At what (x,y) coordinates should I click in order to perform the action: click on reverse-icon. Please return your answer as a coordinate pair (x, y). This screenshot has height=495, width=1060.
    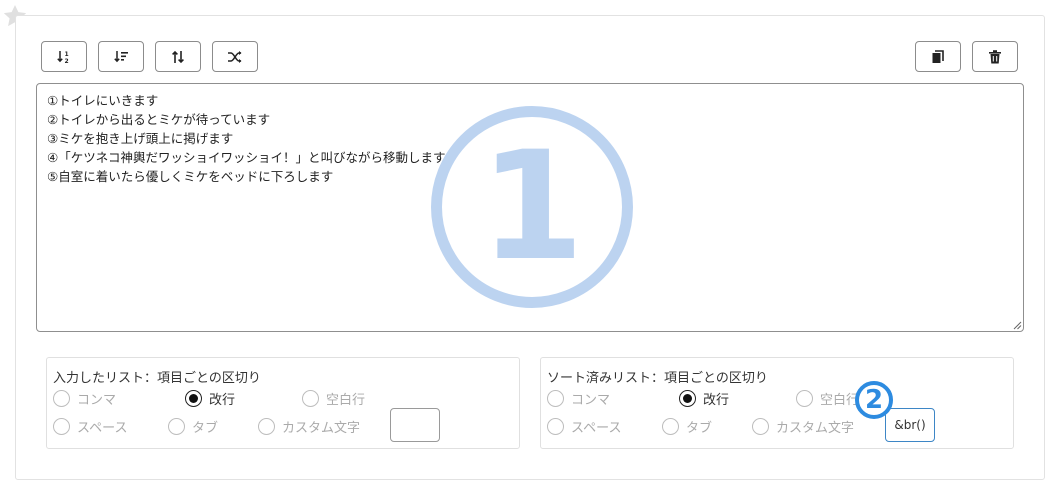
    Looking at the image, I should click on (178, 56).